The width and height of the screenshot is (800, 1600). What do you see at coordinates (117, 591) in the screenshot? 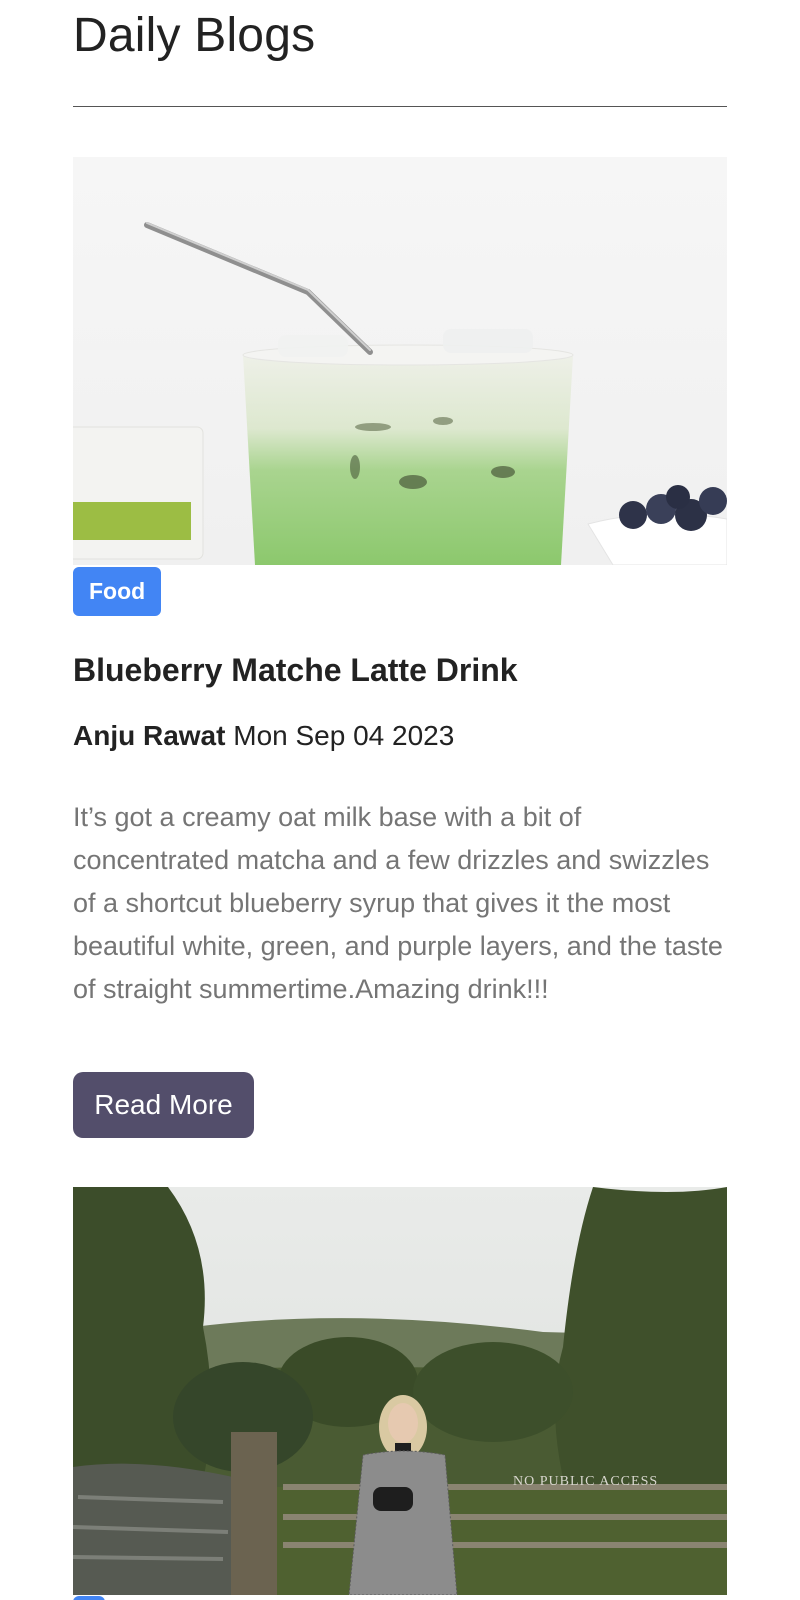
I see `category-badge: Food` at bounding box center [117, 591].